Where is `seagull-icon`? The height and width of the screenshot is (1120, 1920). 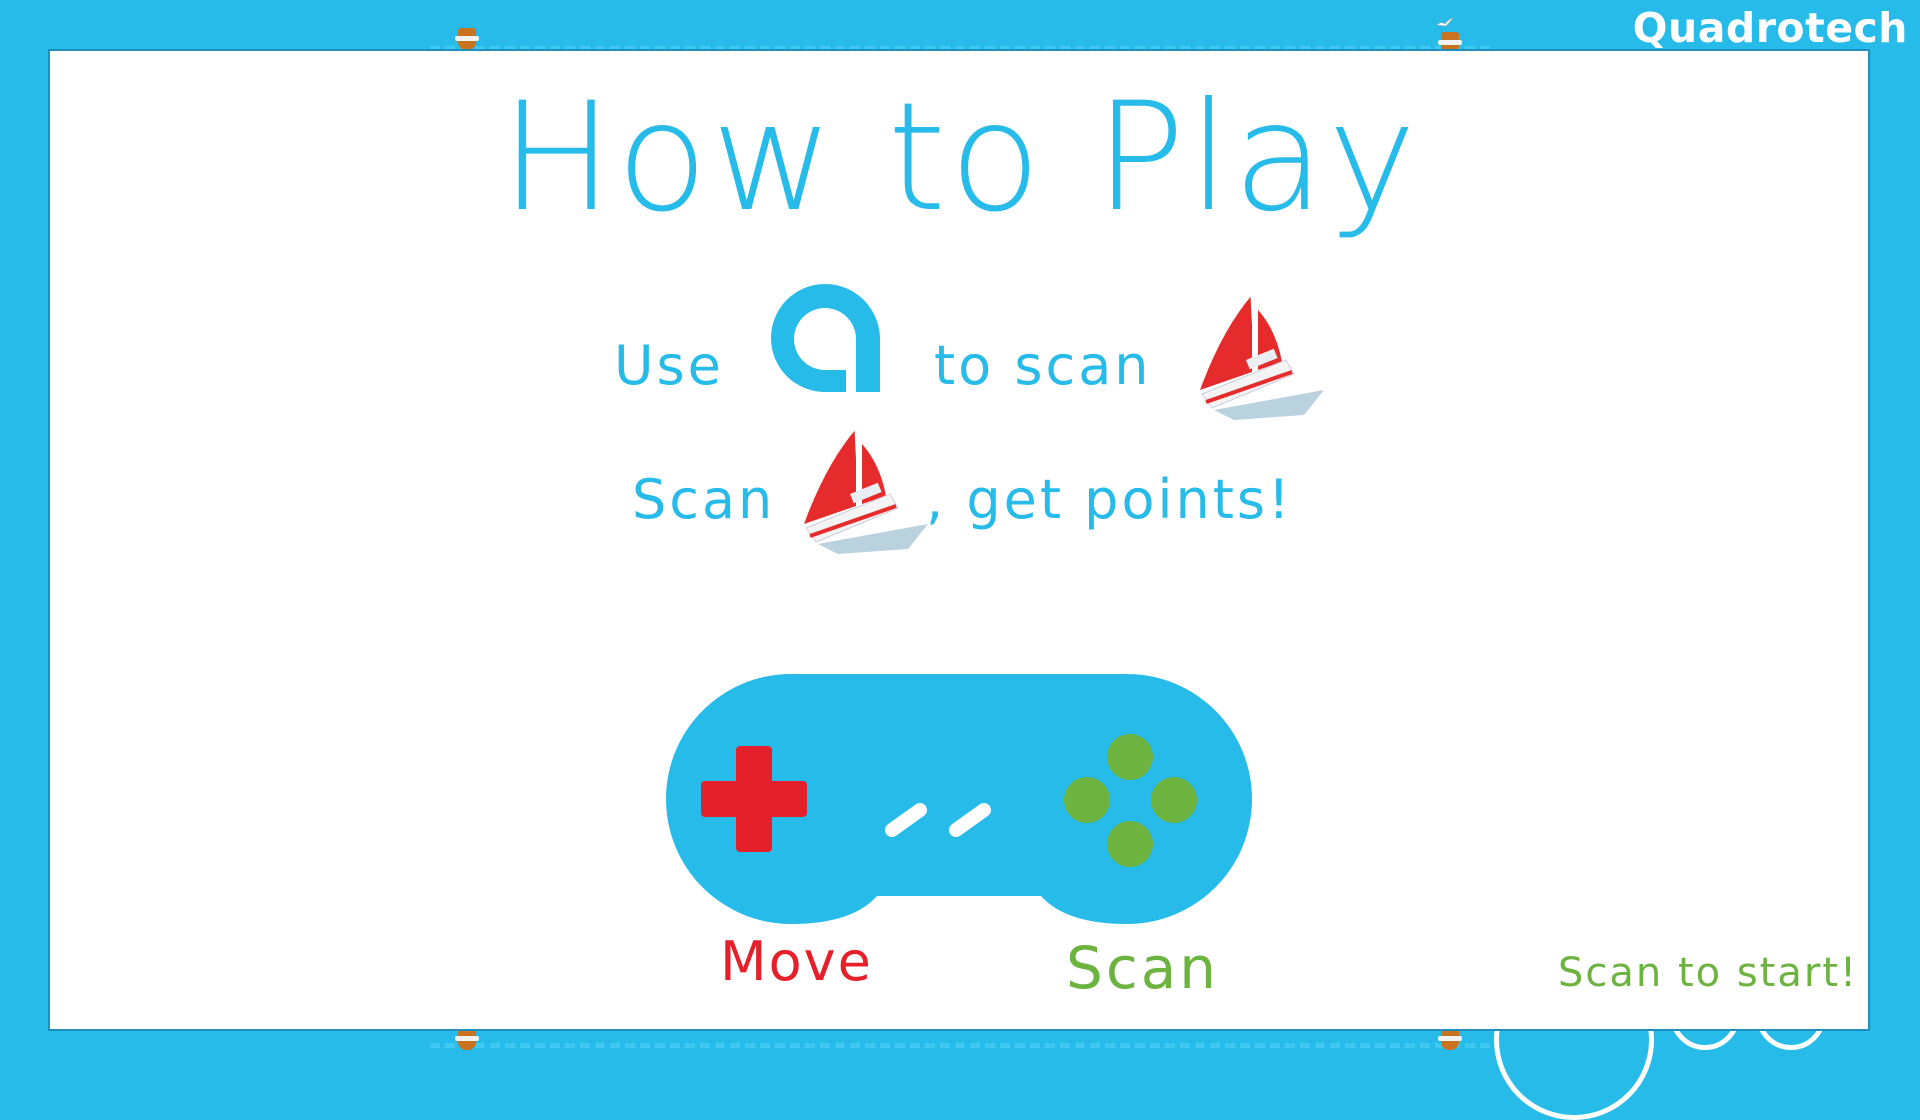 seagull-icon is located at coordinates (1445, 22).